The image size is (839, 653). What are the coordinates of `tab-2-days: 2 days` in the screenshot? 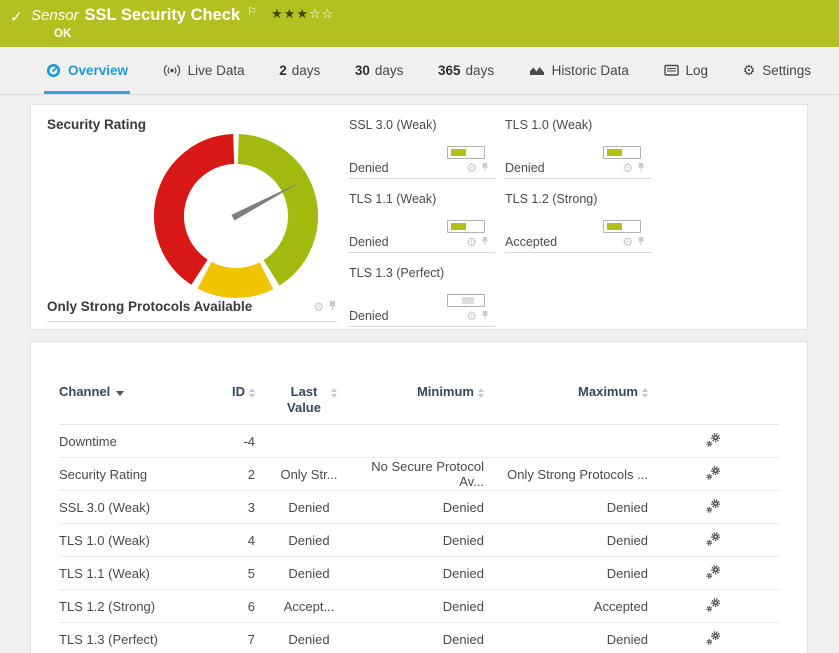 It's located at (299, 70).